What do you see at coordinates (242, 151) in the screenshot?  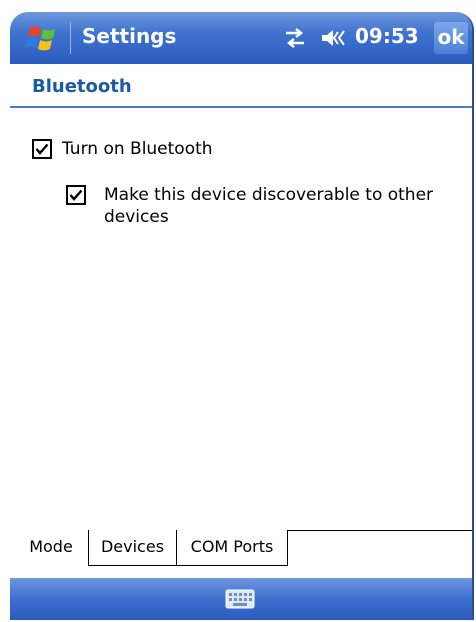 I see `turn-on-bluetooth-option: Turn on Bluetooth` at bounding box center [242, 151].